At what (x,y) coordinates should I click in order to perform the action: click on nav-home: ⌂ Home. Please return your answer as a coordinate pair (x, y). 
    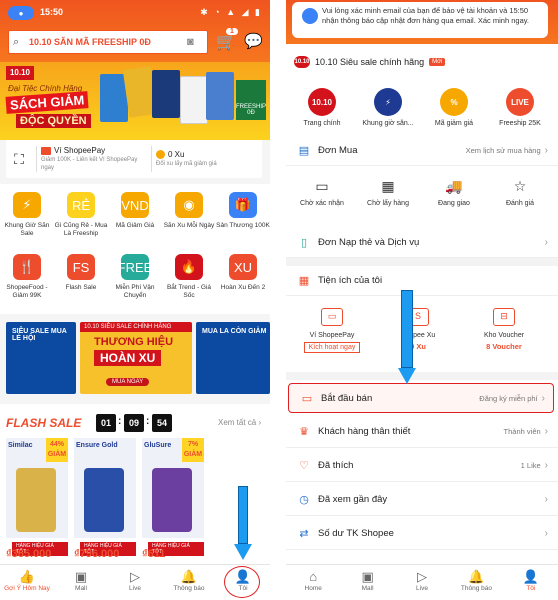
    Looking at the image, I should click on (313, 582).